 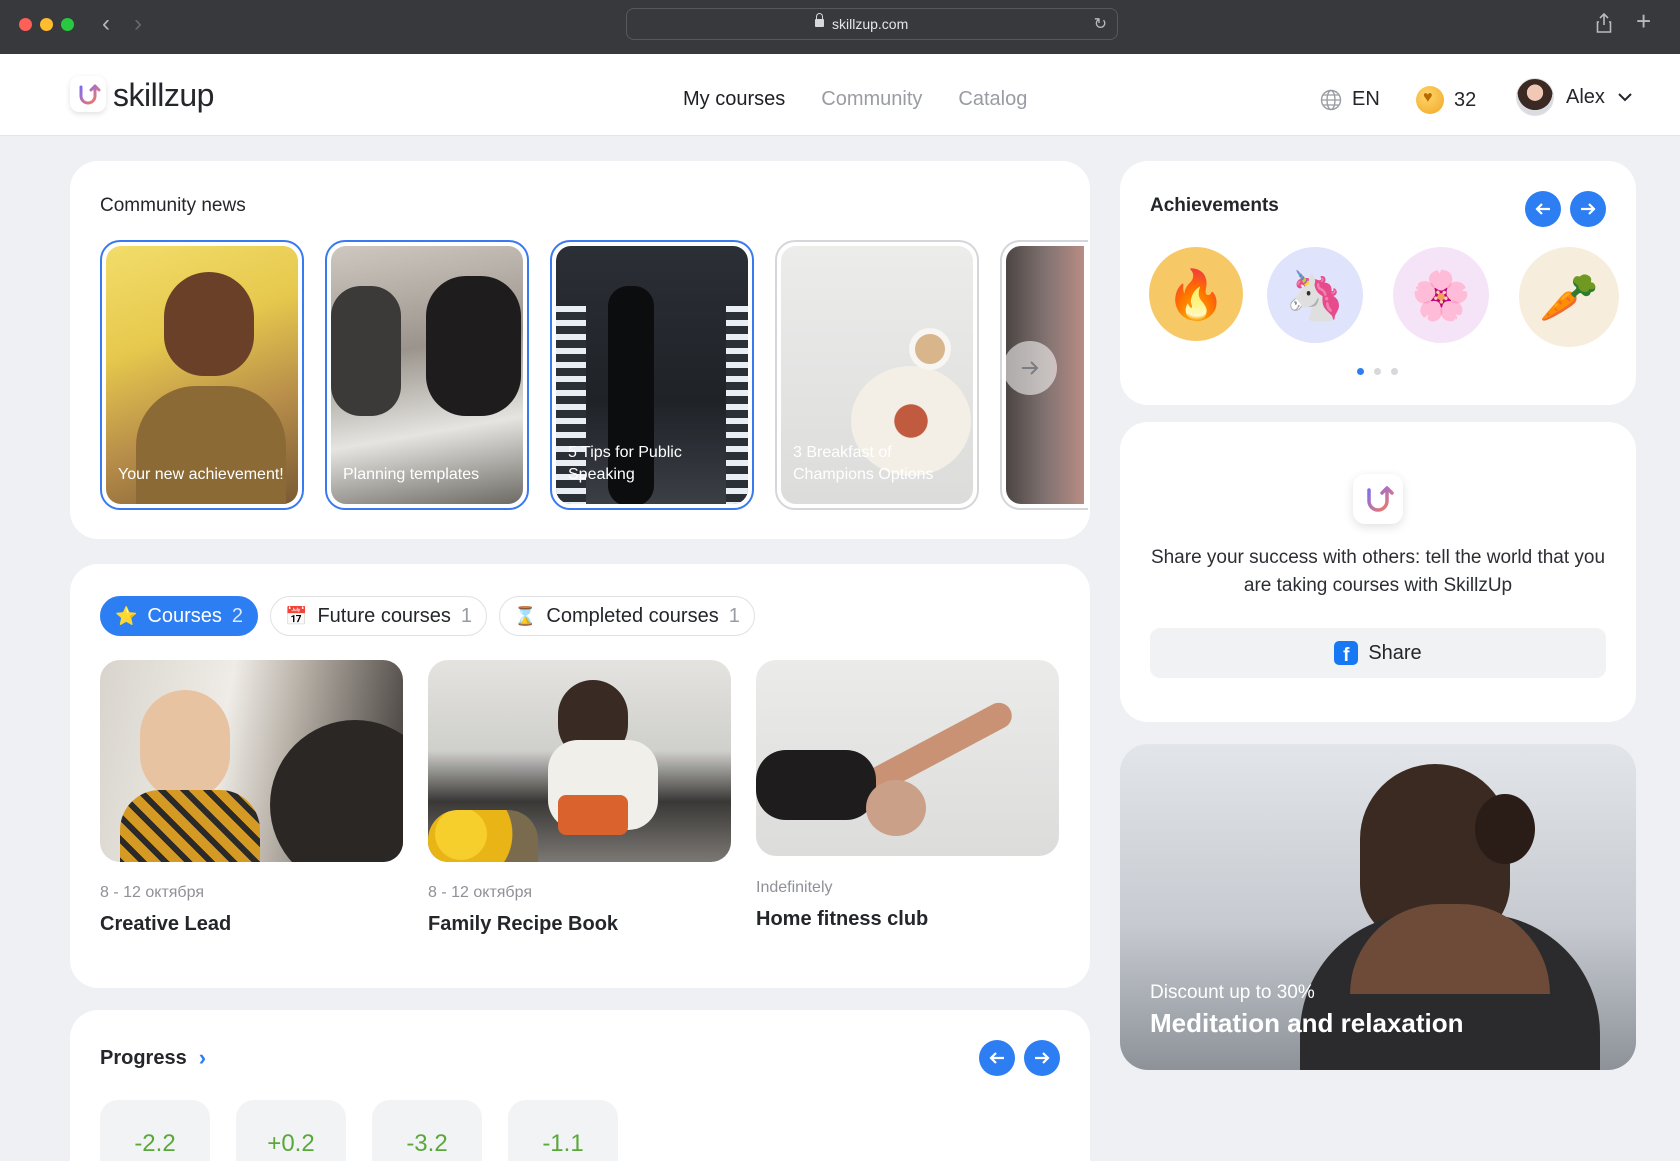 I want to click on browser-toolbar: ‹ › skillzup.com ↻ +, so click(x=840, y=27).